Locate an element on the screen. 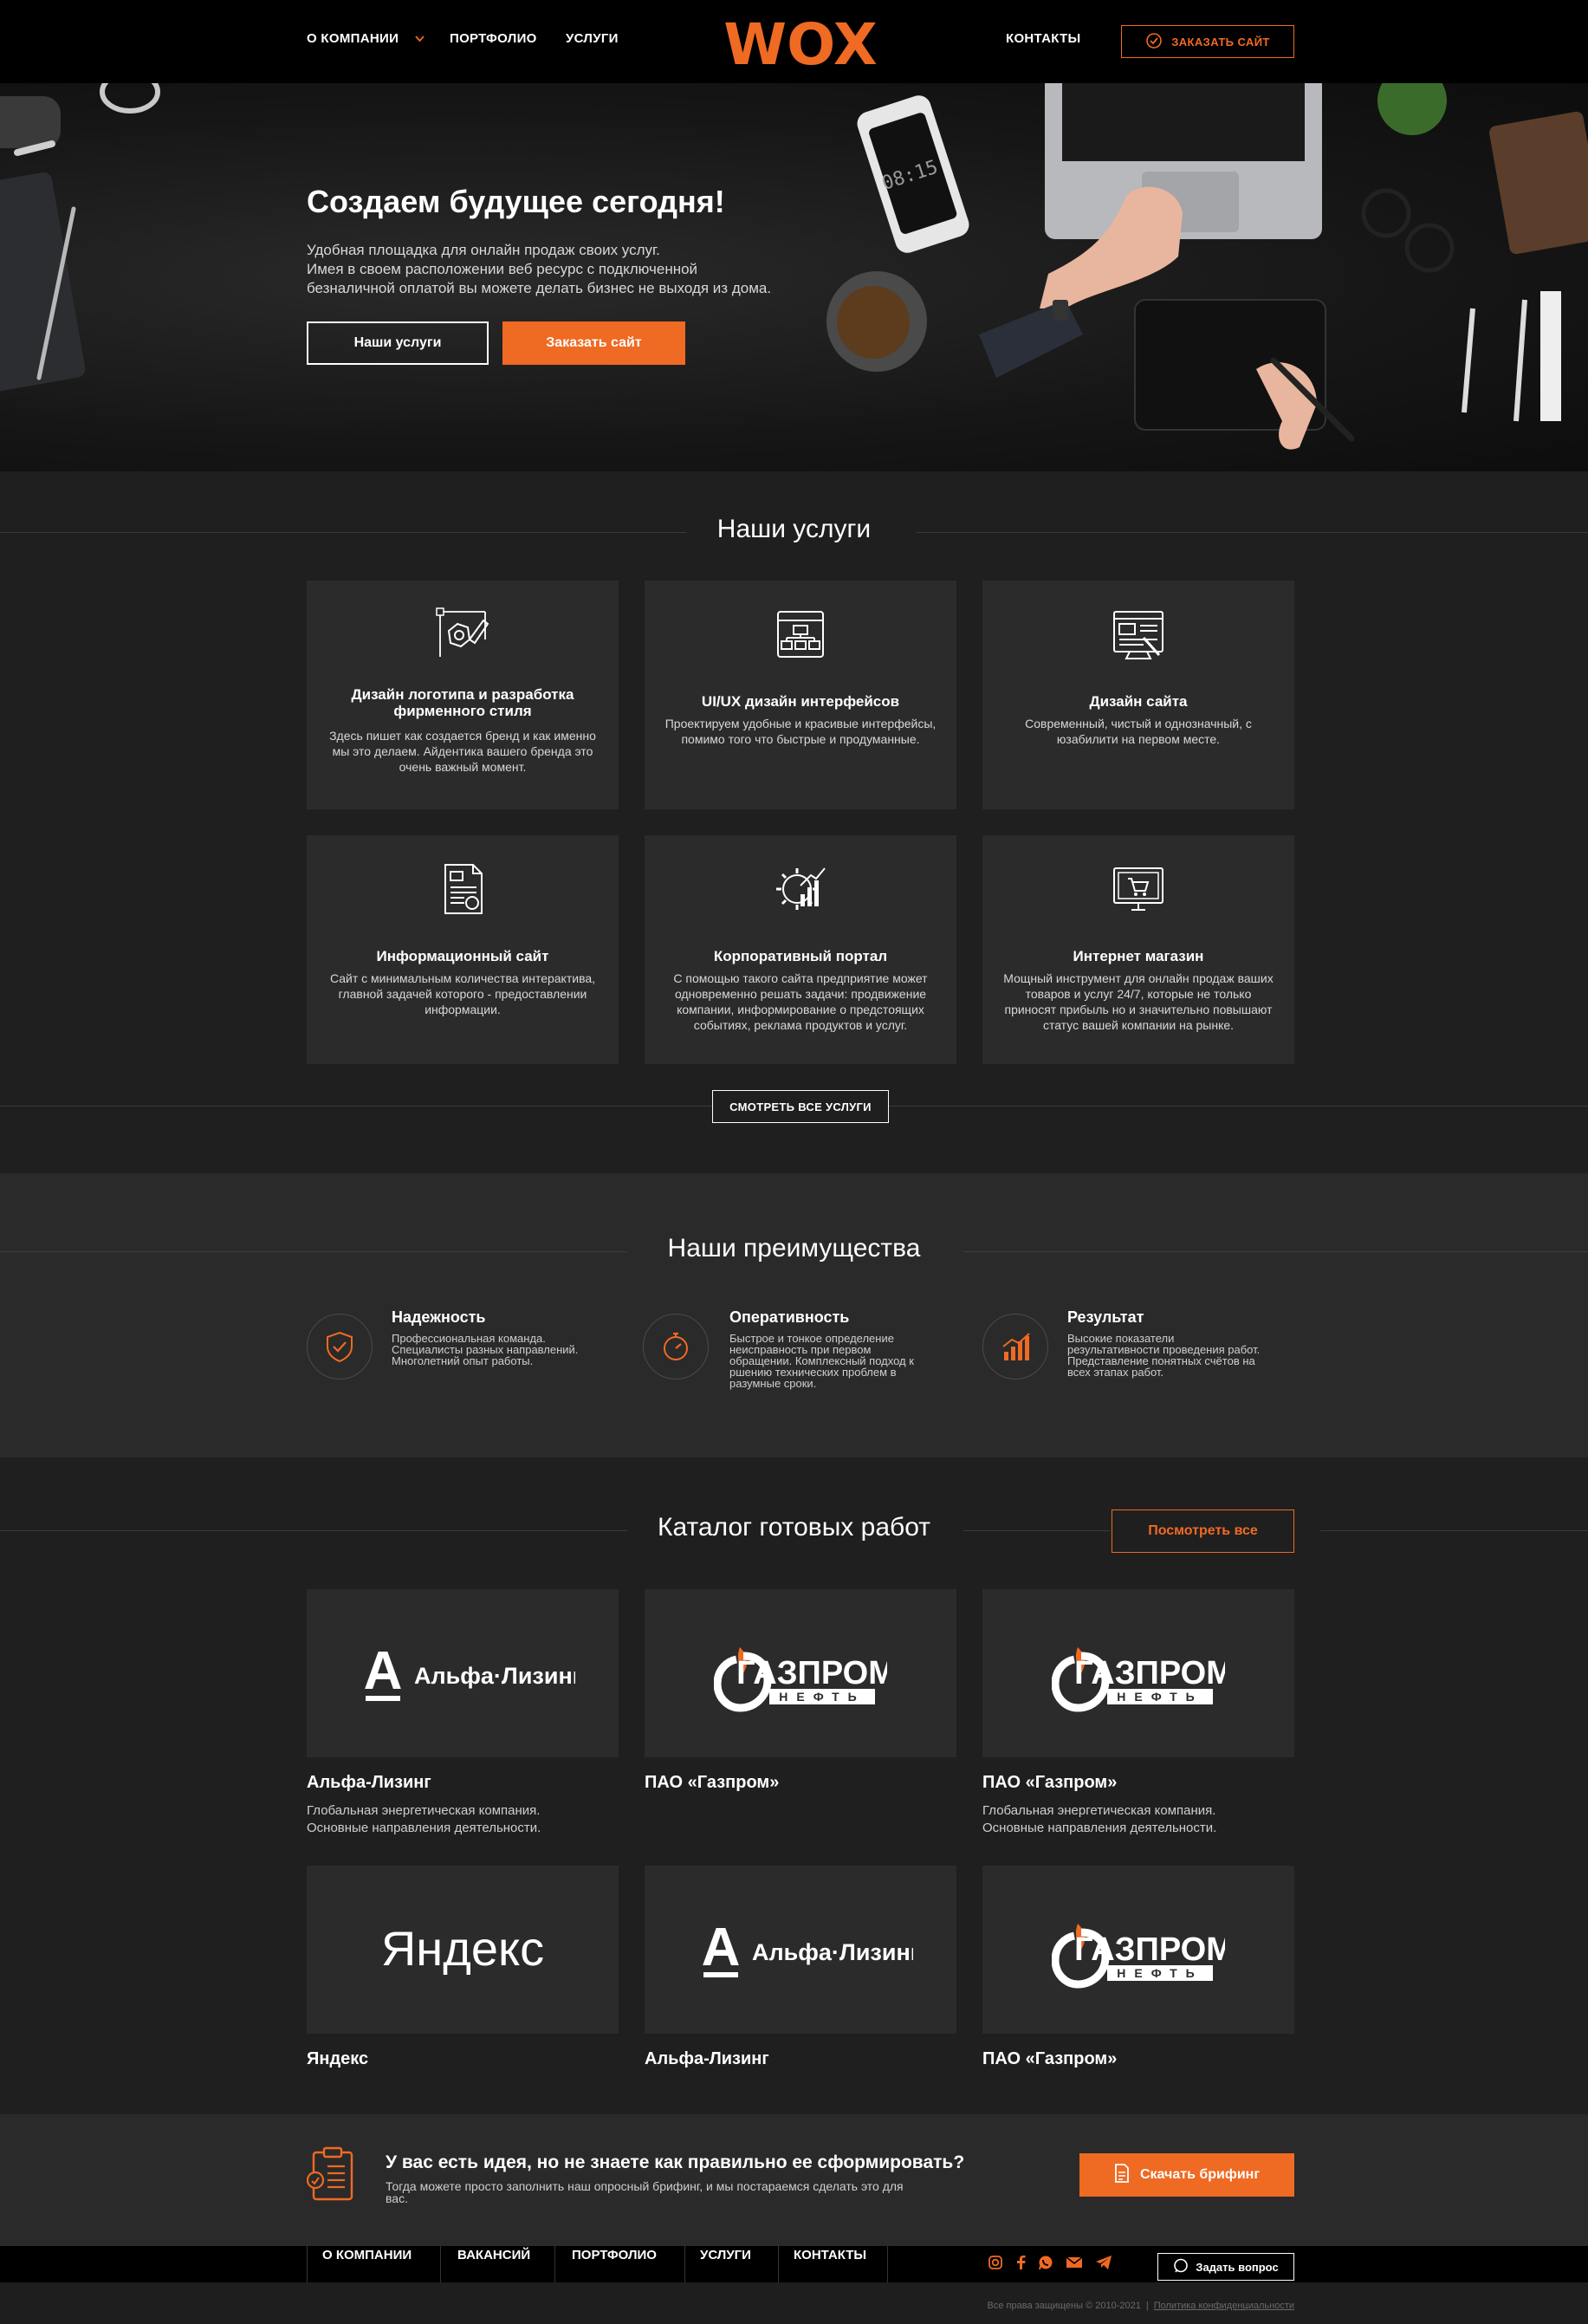 This screenshot has height=2324, width=1588. advantage-title: Оперативность is located at coordinates (789, 1317).